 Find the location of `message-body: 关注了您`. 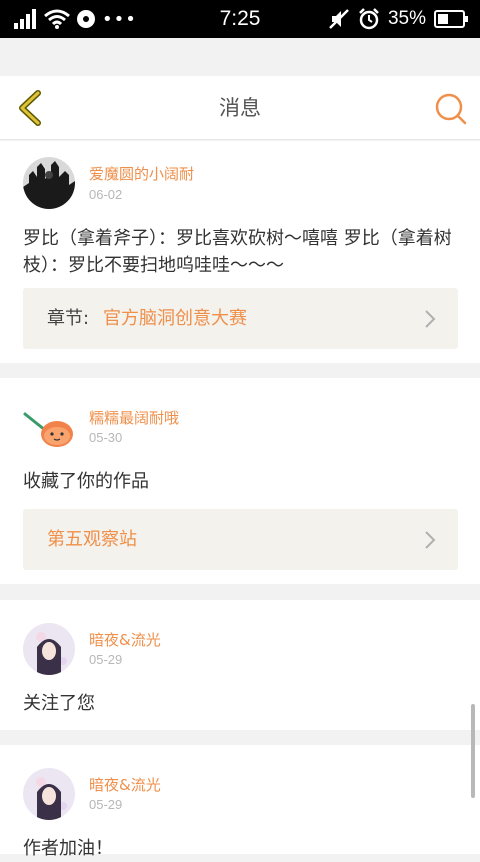

message-body: 关注了您 is located at coordinates (59, 703).